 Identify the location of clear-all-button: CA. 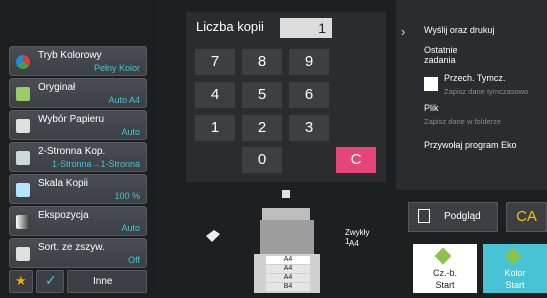
(526, 217).